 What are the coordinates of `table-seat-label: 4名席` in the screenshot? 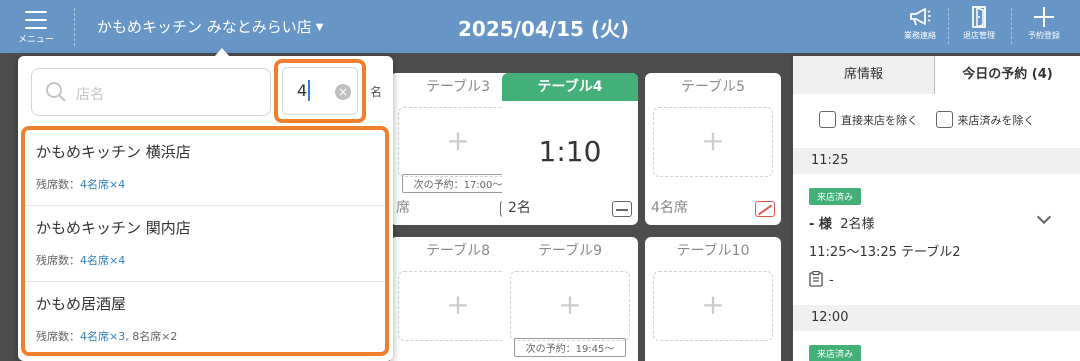 It's located at (669, 208).